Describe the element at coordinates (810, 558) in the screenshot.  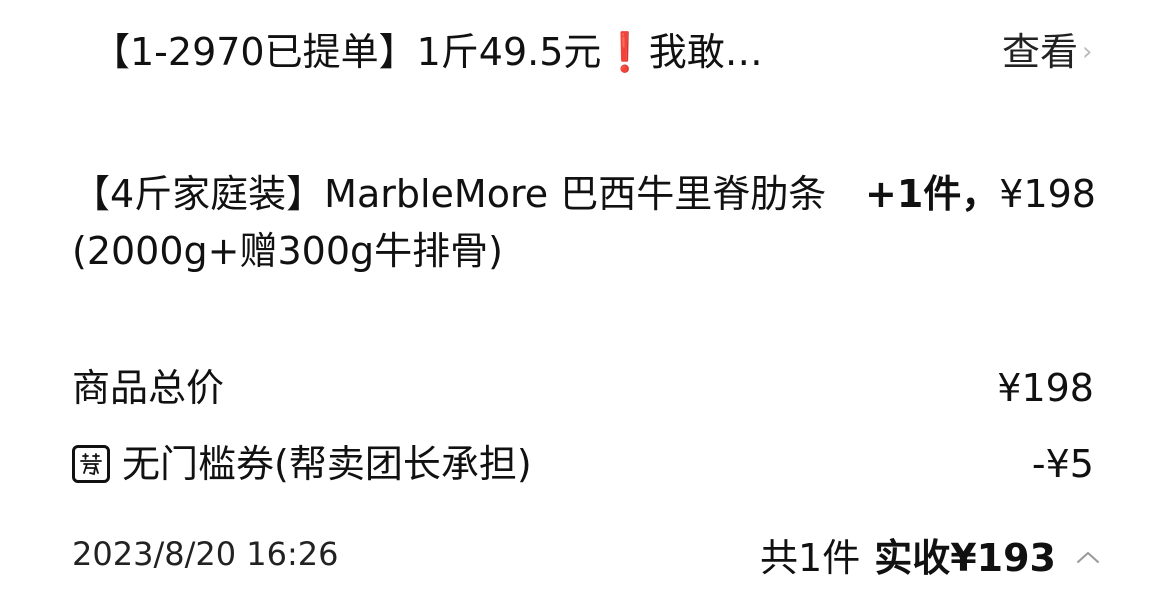
I see `total-count: 共1件` at that location.